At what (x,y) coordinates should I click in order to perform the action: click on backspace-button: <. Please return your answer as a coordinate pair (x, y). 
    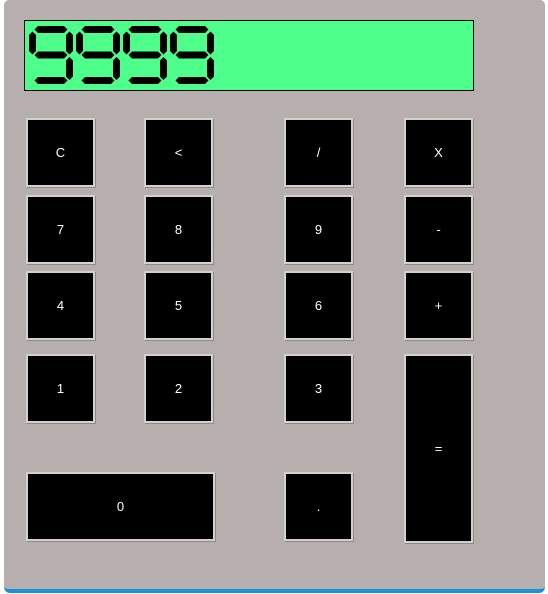
    Looking at the image, I should click on (178, 152).